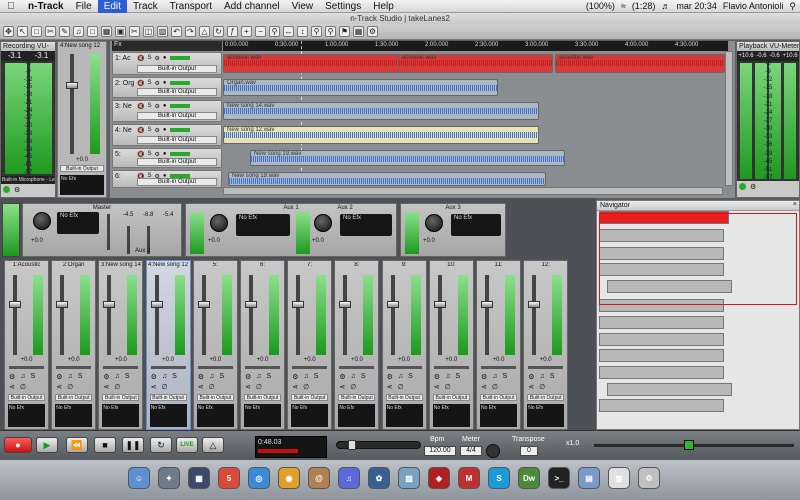  I want to click on aux-3-efx: No Efx, so click(476, 225).